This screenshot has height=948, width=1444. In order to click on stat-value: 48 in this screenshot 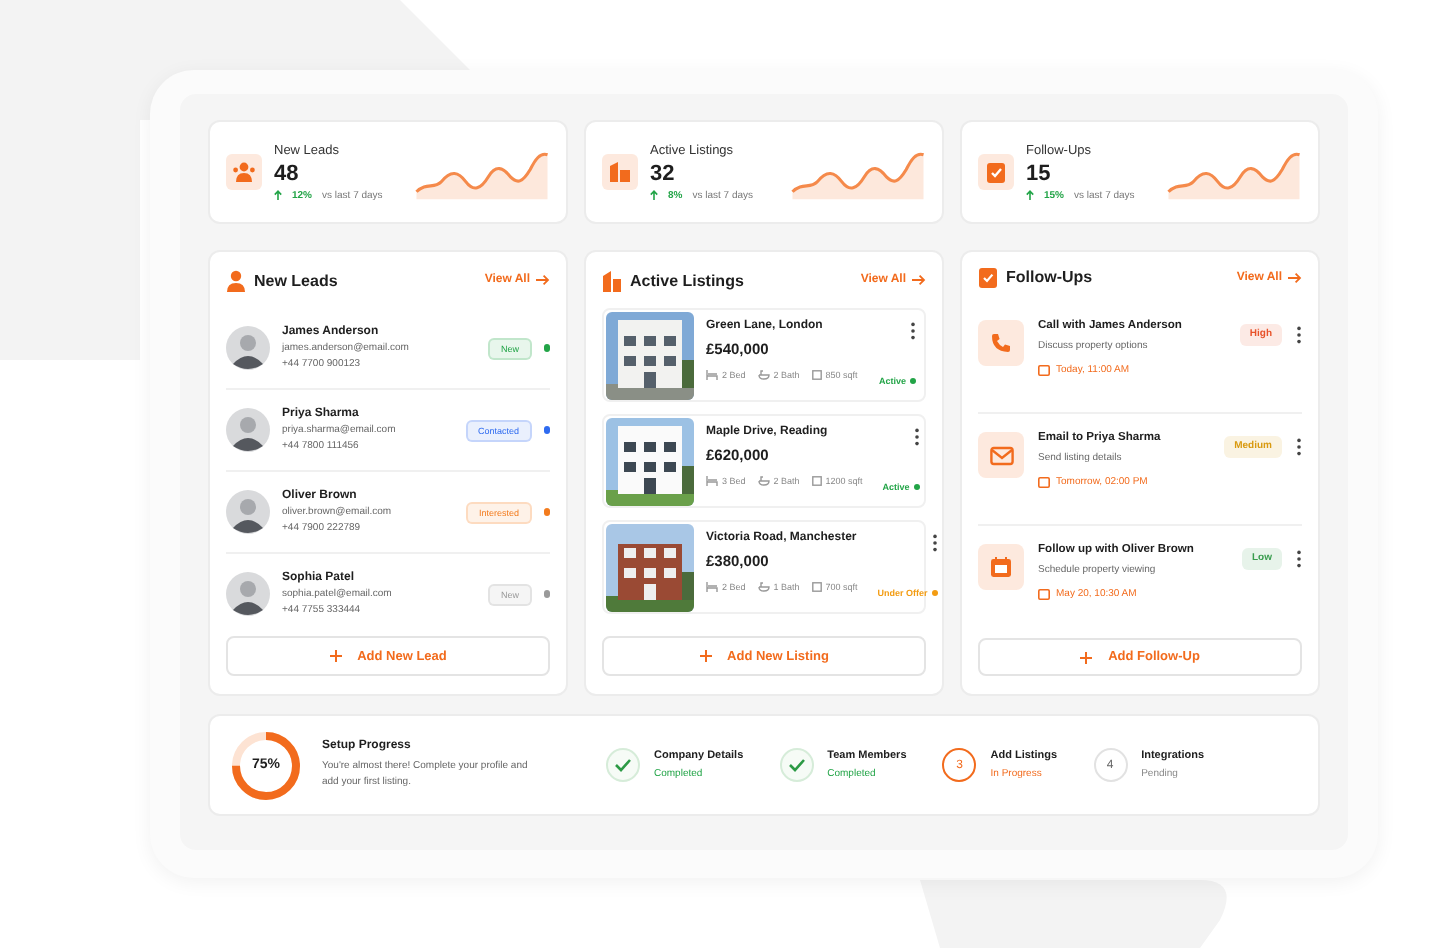, I will do `click(287, 173)`.